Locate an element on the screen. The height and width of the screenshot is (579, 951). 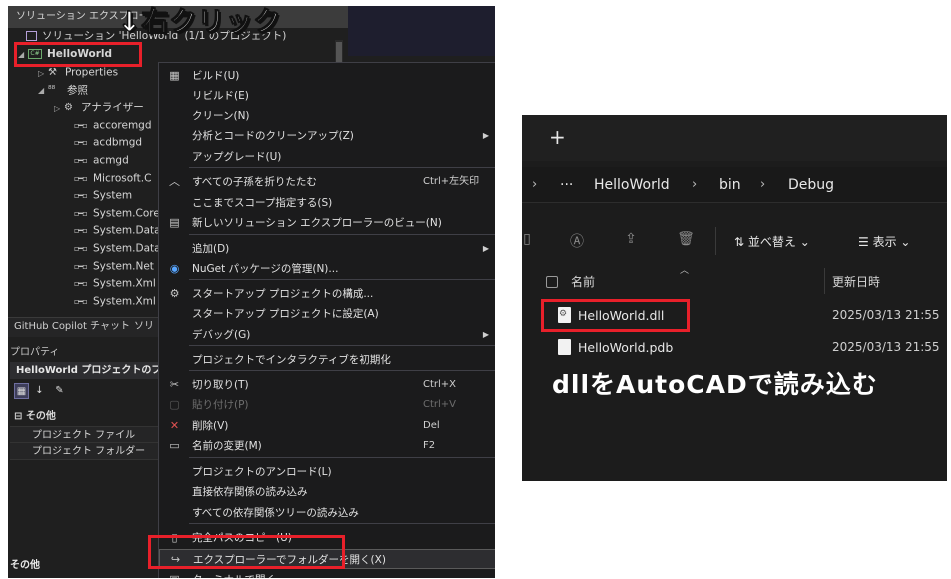
tree-item-label: System.Net is located at coordinates (123, 266).